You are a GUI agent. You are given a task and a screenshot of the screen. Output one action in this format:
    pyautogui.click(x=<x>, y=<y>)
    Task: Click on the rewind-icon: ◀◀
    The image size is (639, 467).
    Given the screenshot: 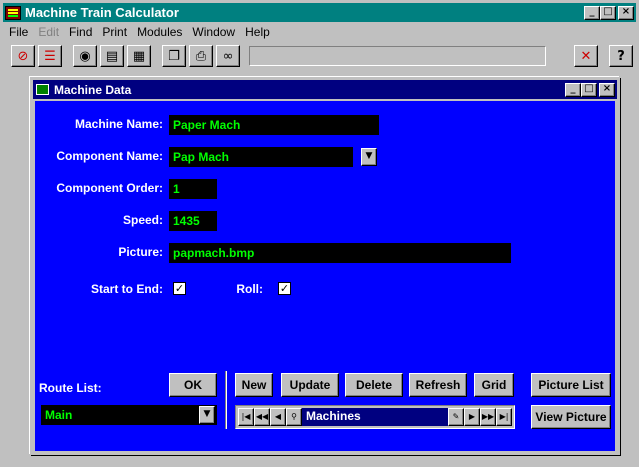 What is the action you would take?
    pyautogui.click(x=262, y=416)
    